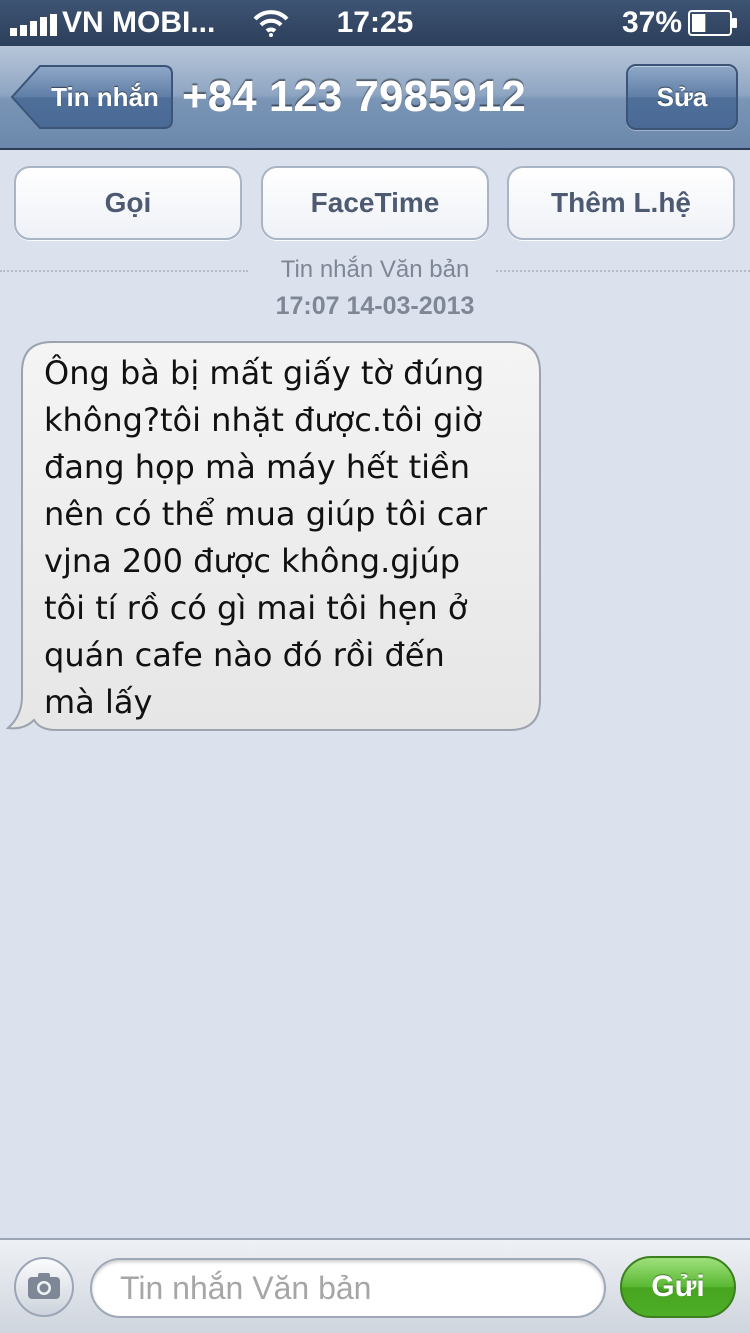 This screenshot has width=750, height=1333. What do you see at coordinates (354, 96) in the screenshot?
I see `conversation-title: +84 123 7985912` at bounding box center [354, 96].